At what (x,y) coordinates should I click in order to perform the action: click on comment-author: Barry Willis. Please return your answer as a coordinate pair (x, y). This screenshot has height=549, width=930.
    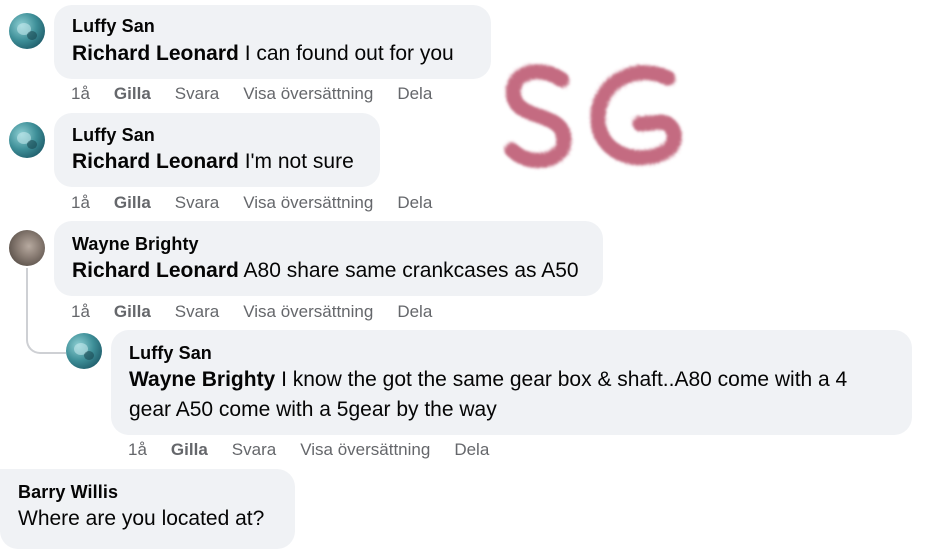
    Looking at the image, I should click on (68, 492).